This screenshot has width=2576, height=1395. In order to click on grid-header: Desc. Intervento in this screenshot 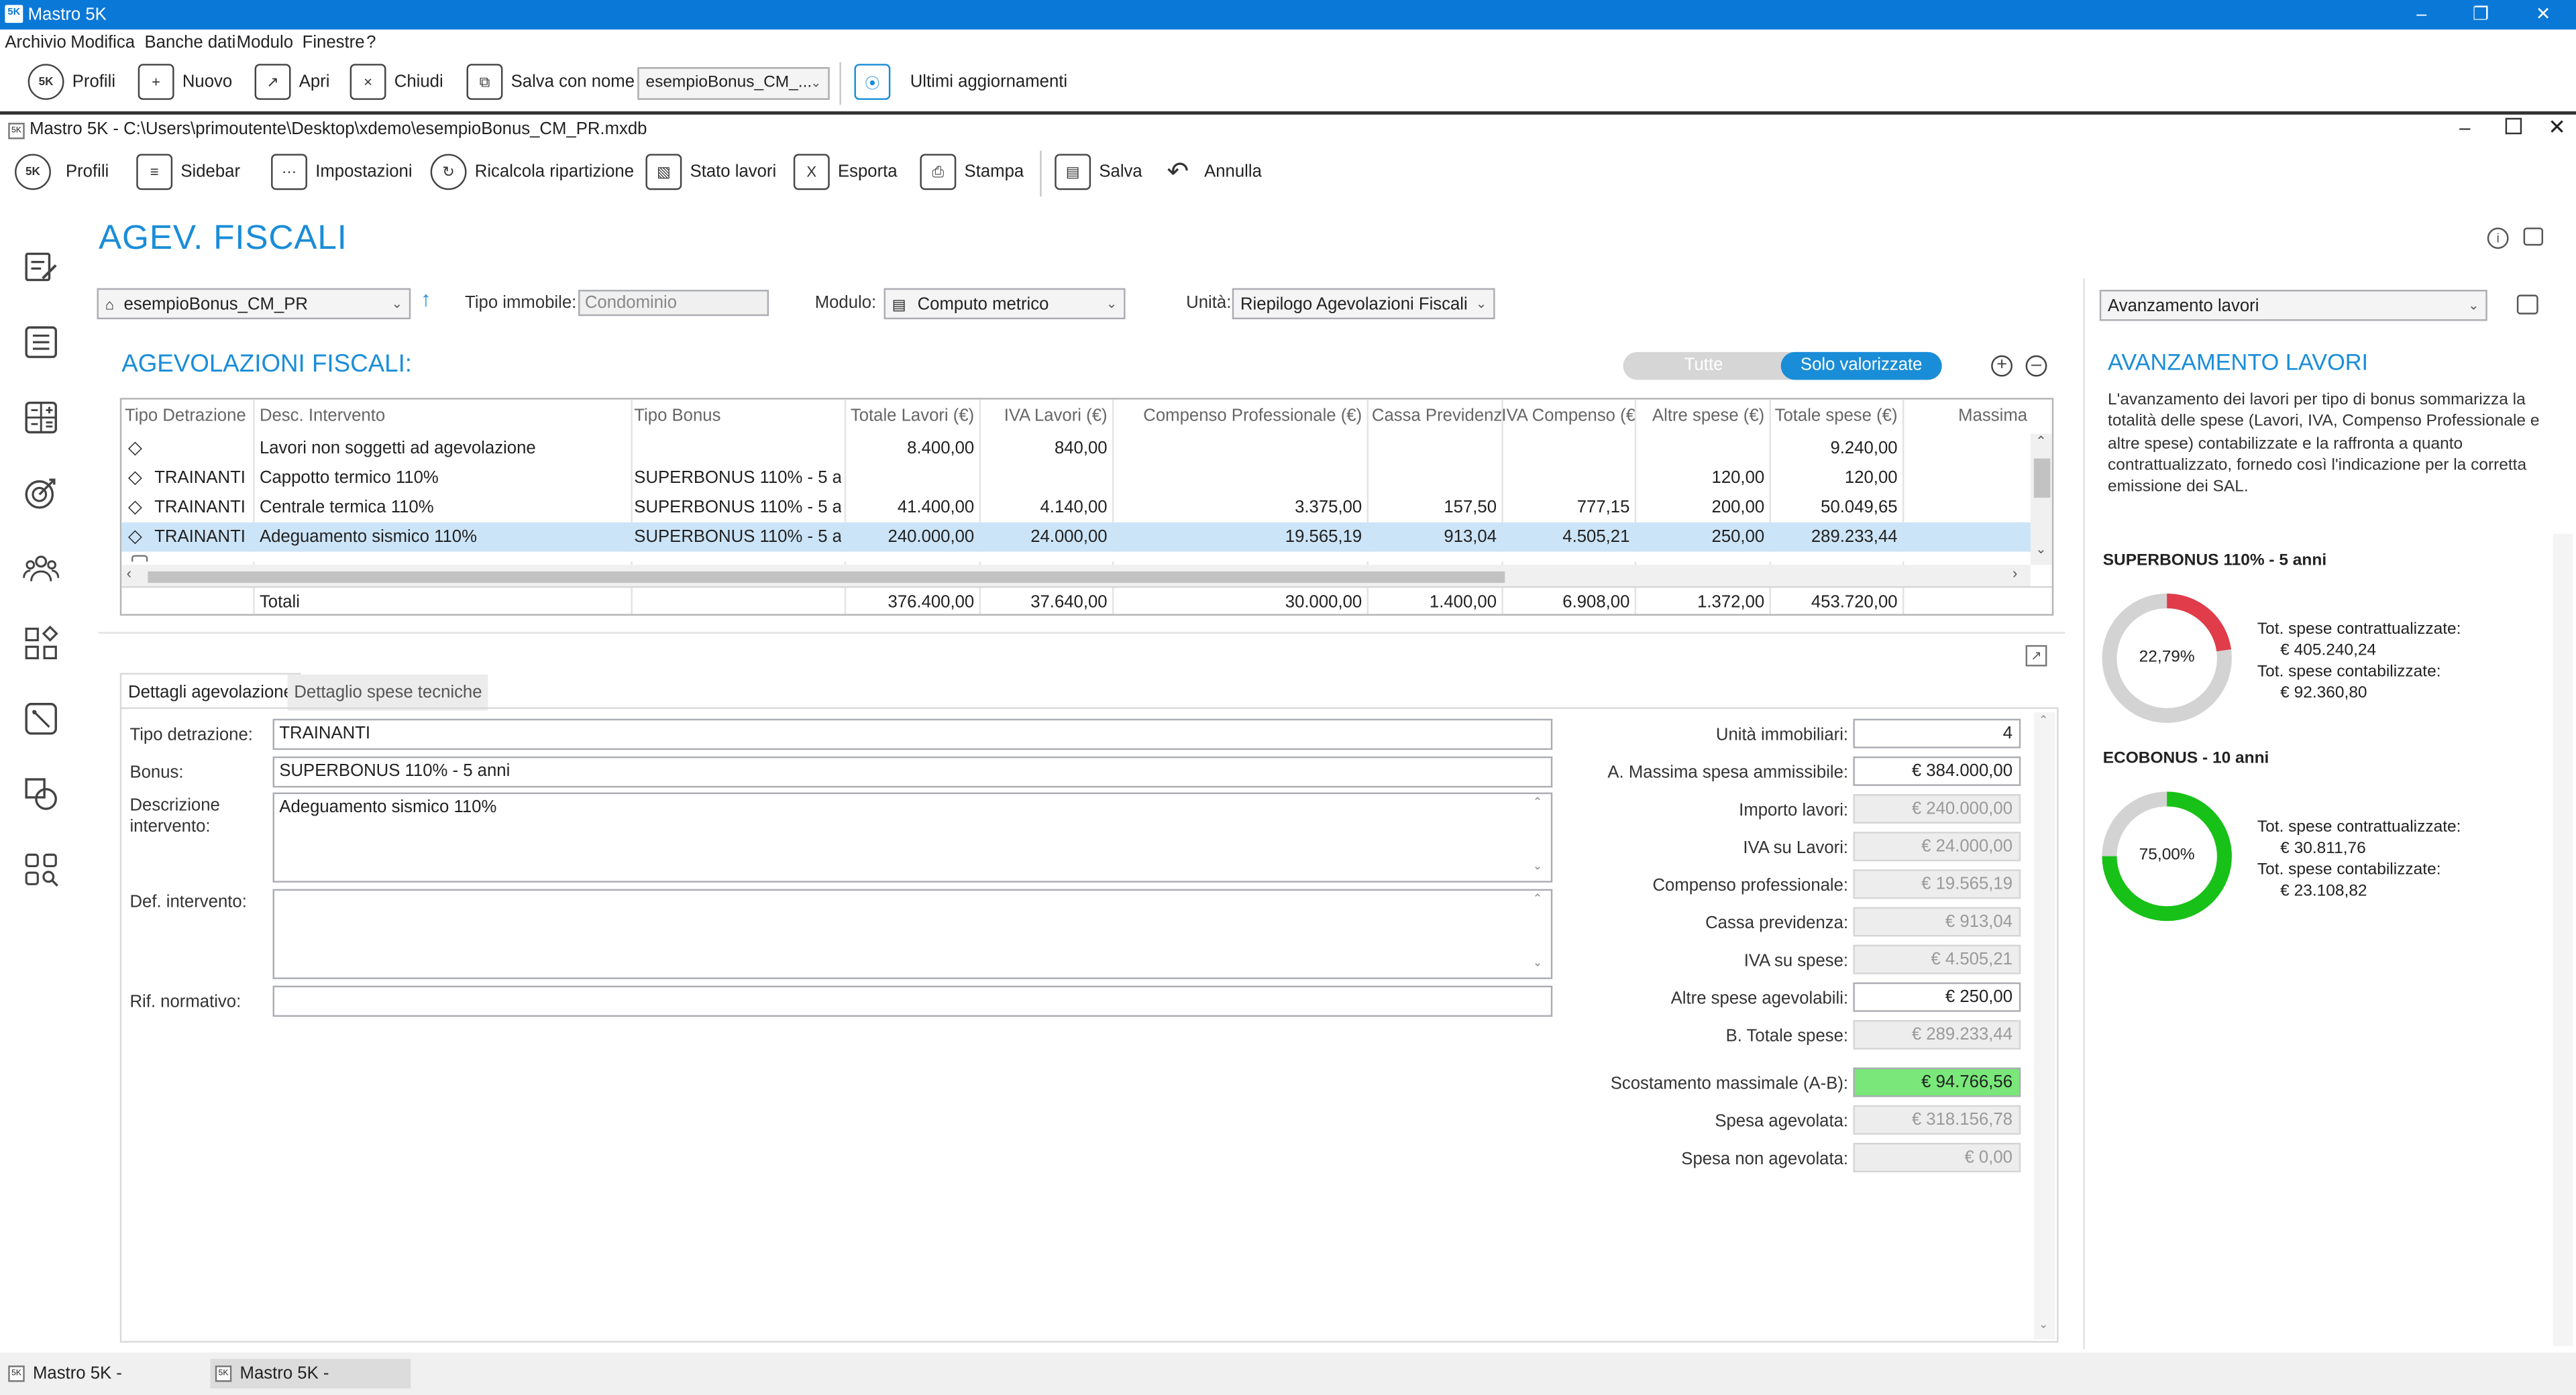, I will do `click(444, 416)`.